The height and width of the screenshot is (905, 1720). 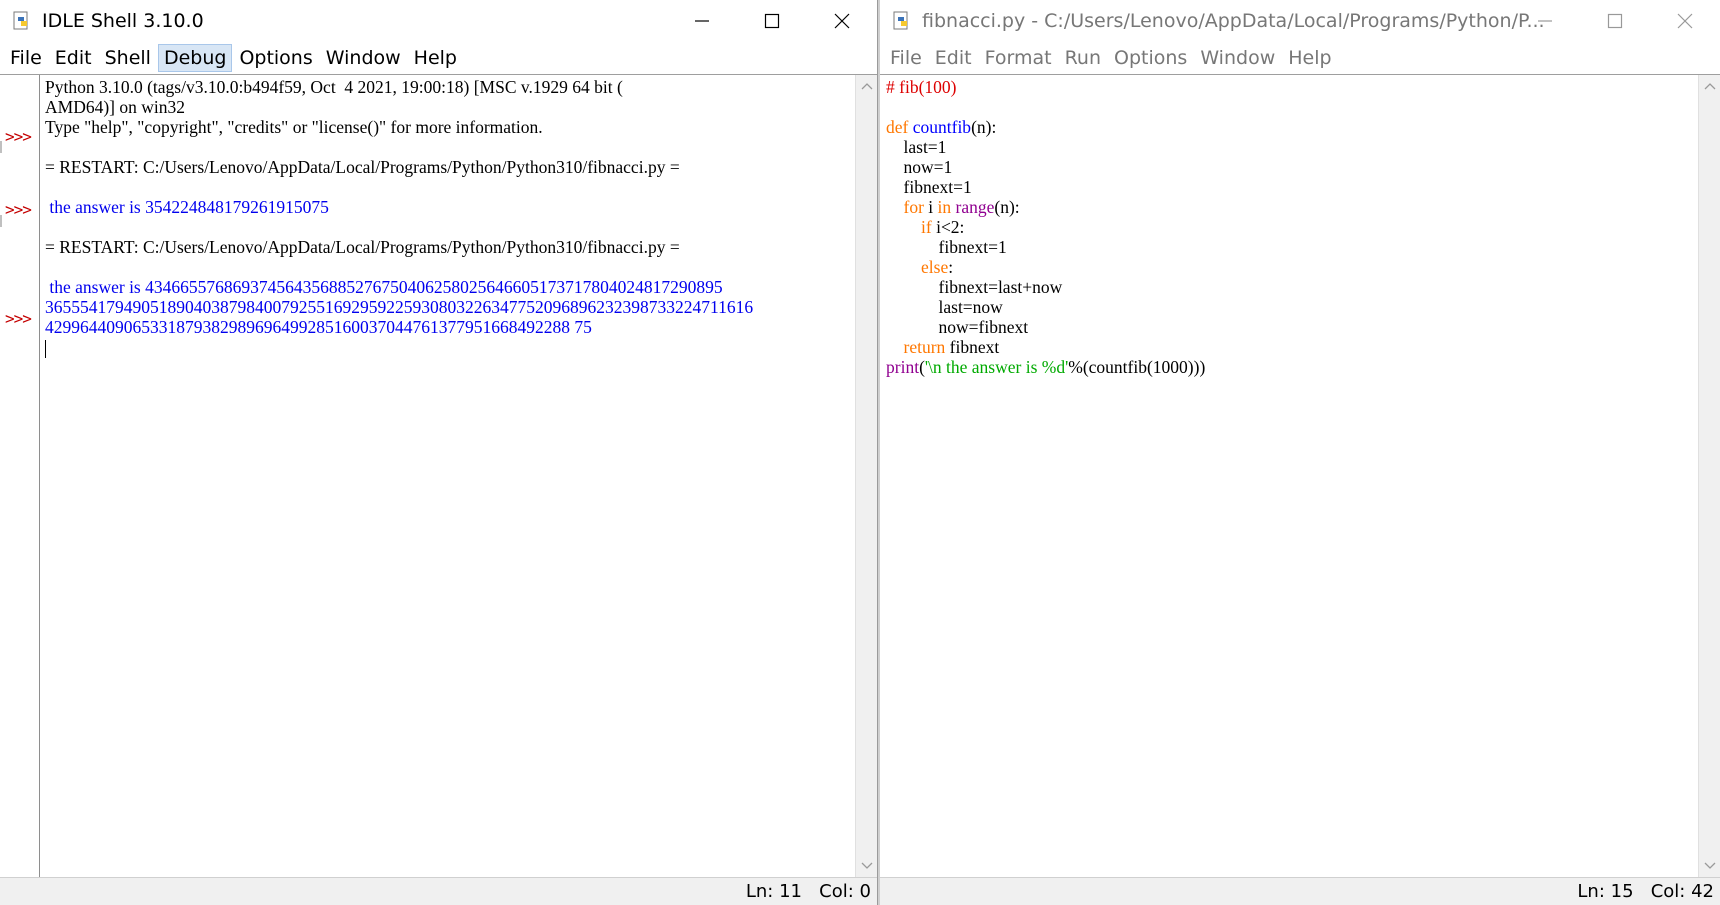 I want to click on editor-menubar: File Edit Format Run Options Window Help, so click(x=1300, y=58).